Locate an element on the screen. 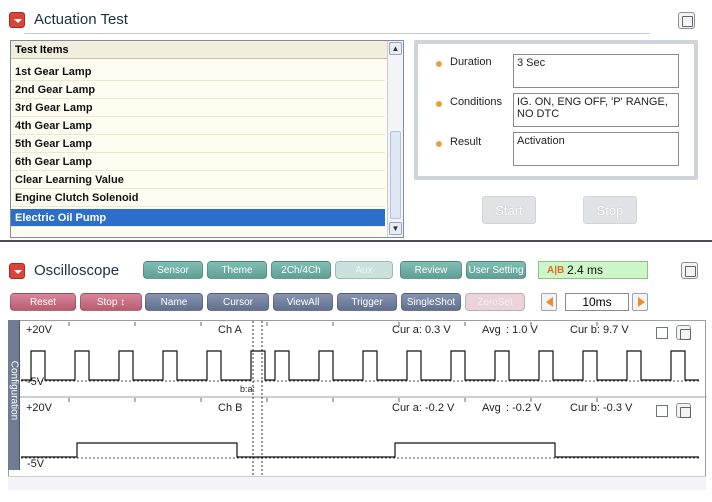 Image resolution: width=712 pixels, height=502 pixels. list-item: 5th Gear Lamp is located at coordinates (198, 144).